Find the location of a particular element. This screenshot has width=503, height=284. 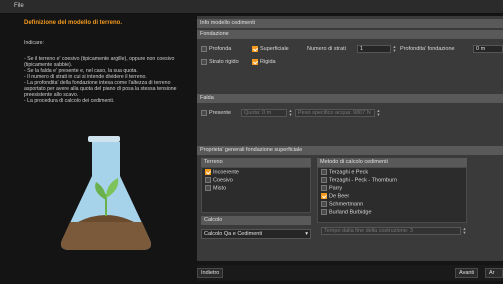

falda-presente-checkbox: Presente is located at coordinates (216, 113).